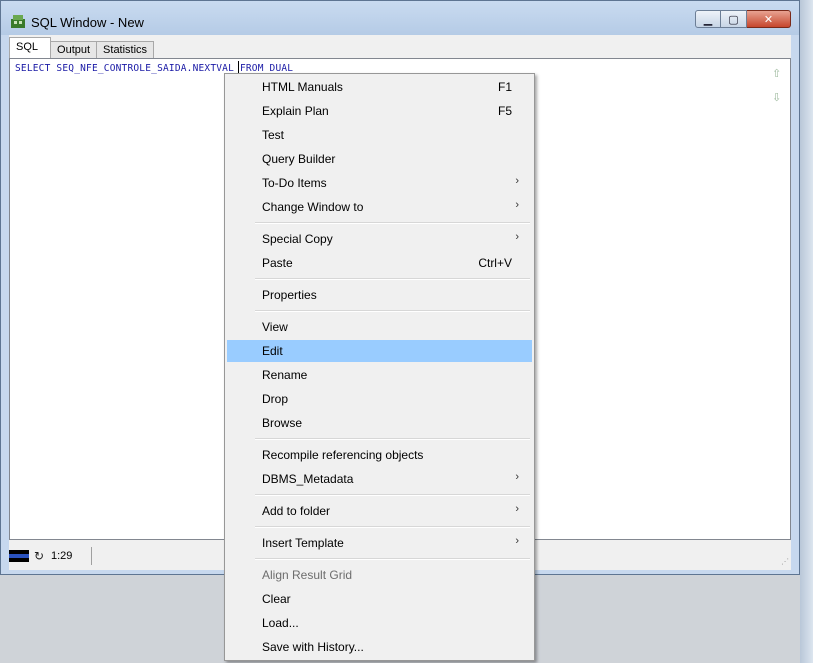  What do you see at coordinates (343, 455) in the screenshot?
I see `menu-item-label: Recompile referencing objects` at bounding box center [343, 455].